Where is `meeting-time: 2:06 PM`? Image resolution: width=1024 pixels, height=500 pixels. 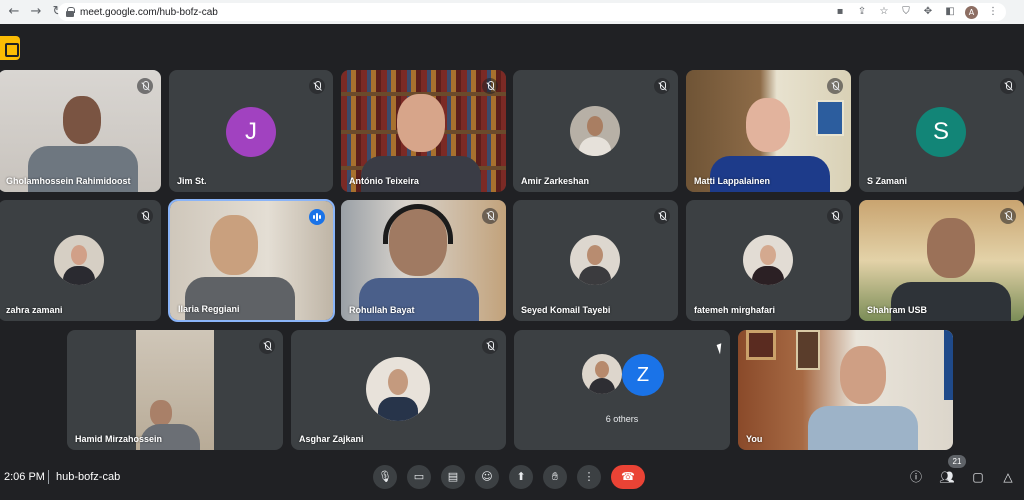
meeting-time: 2:06 PM is located at coordinates (24, 477).